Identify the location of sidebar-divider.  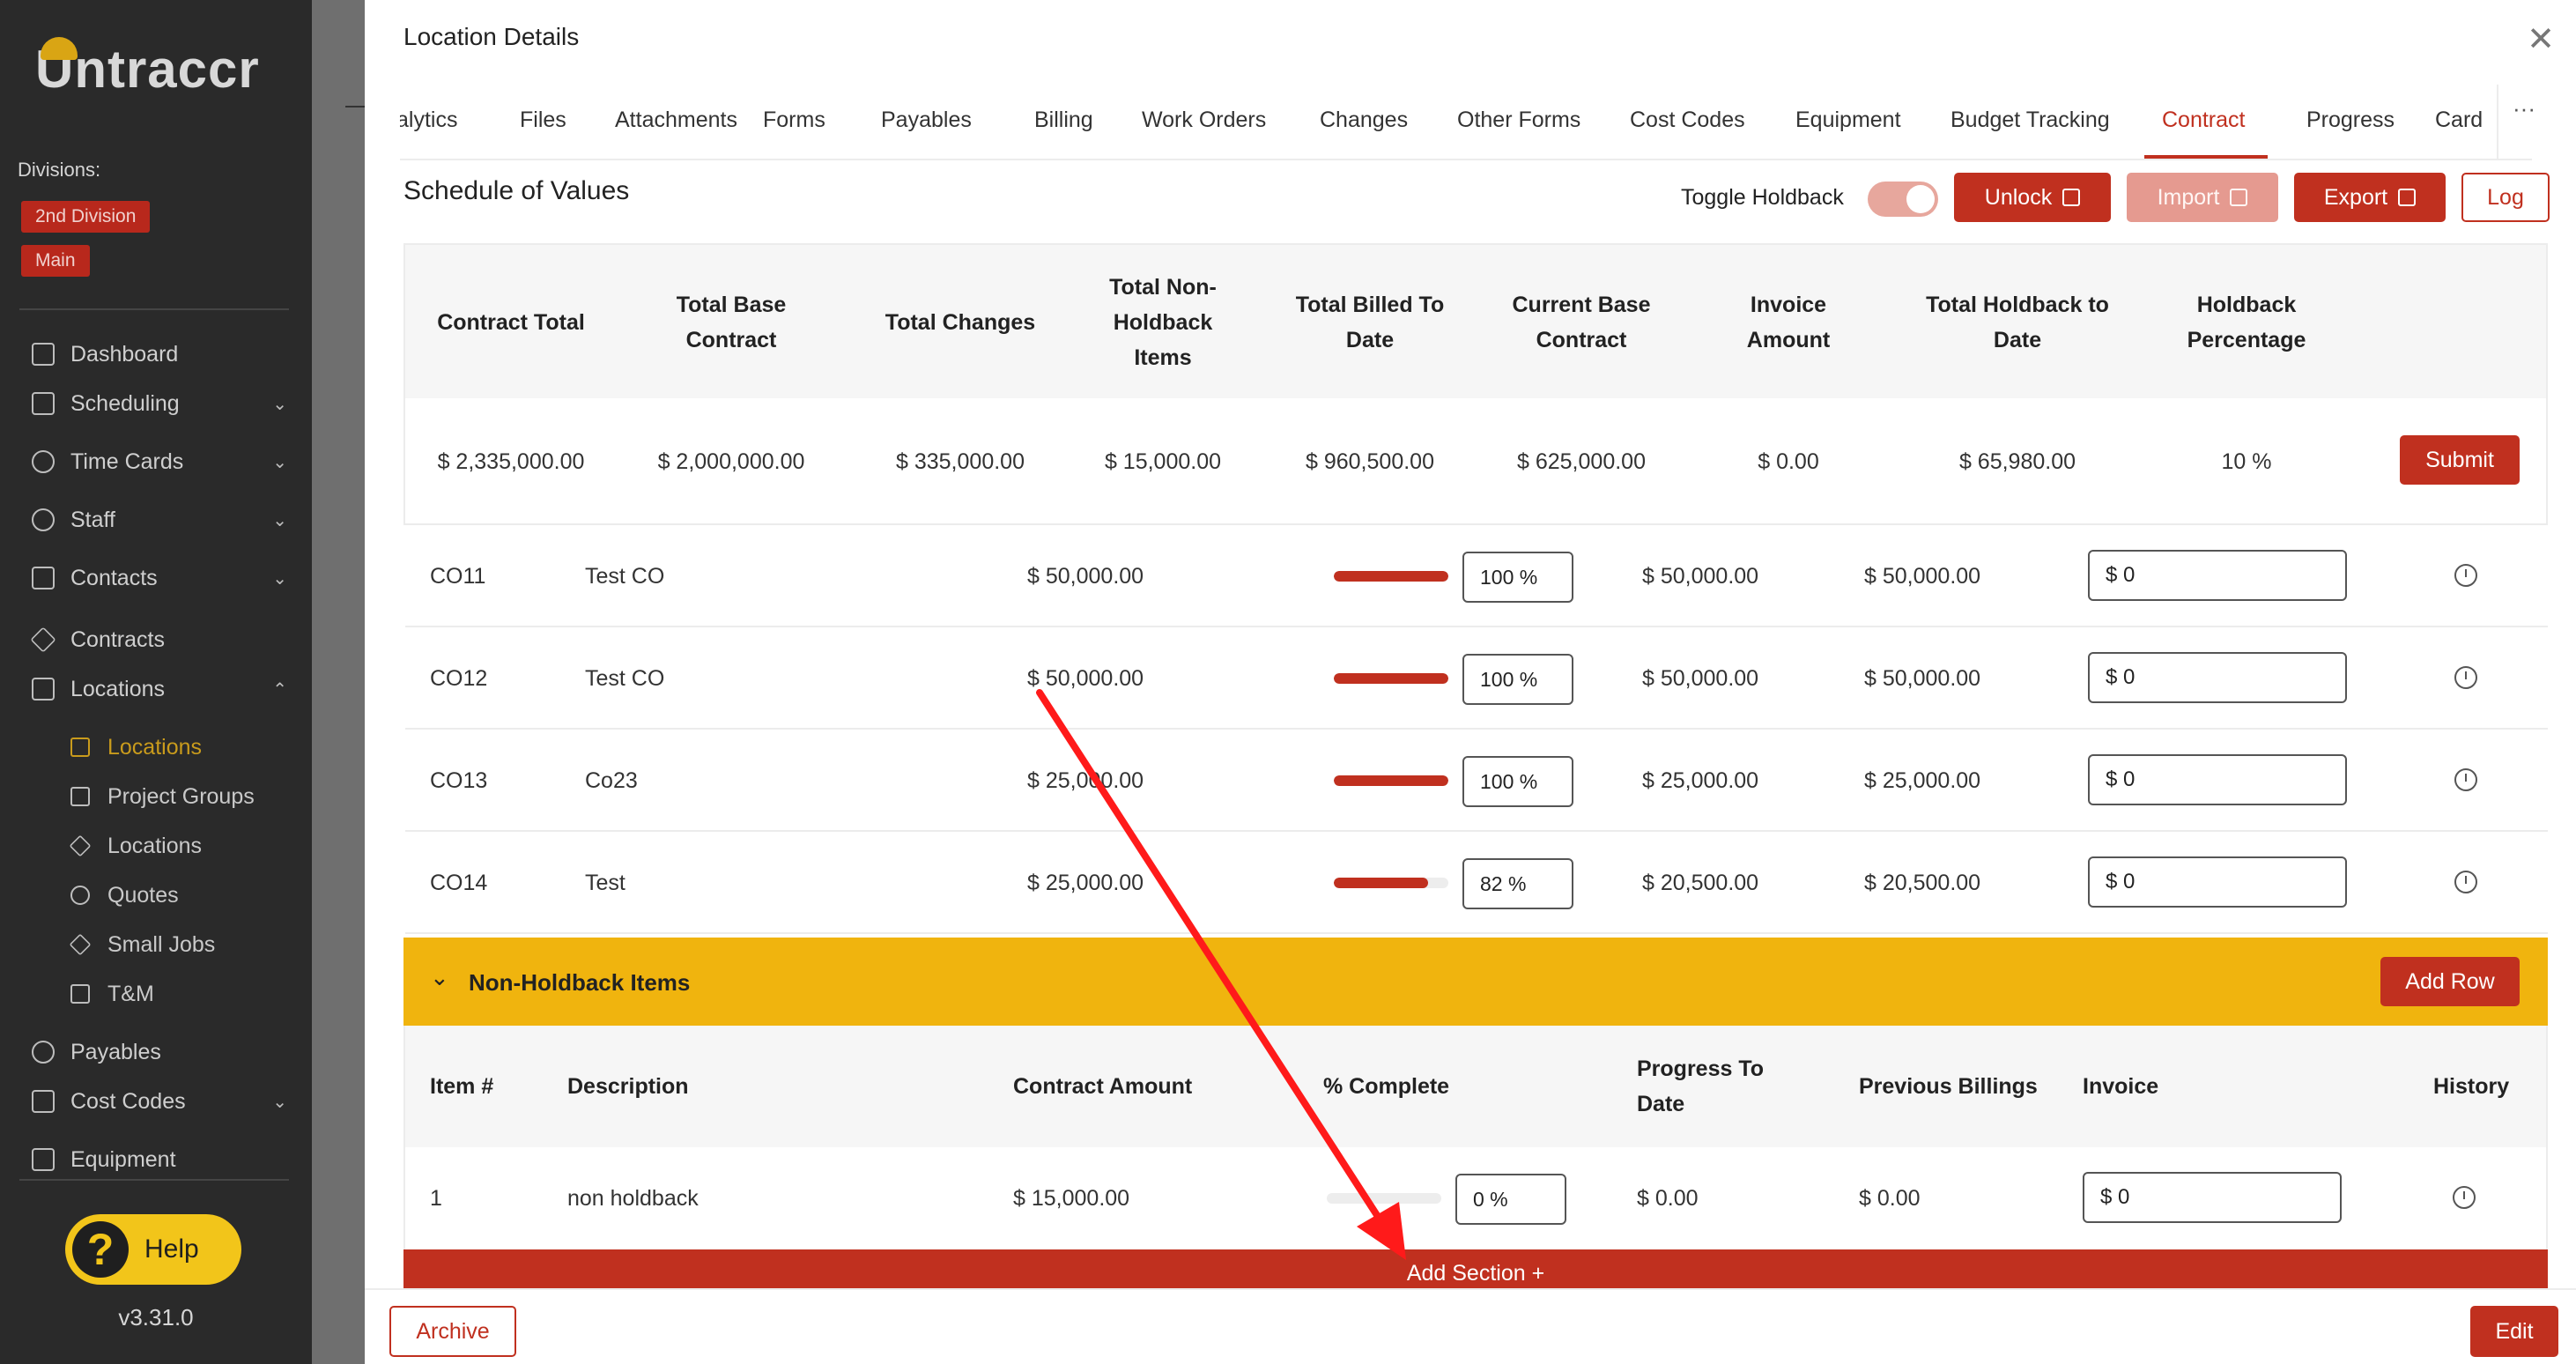
(154, 1180).